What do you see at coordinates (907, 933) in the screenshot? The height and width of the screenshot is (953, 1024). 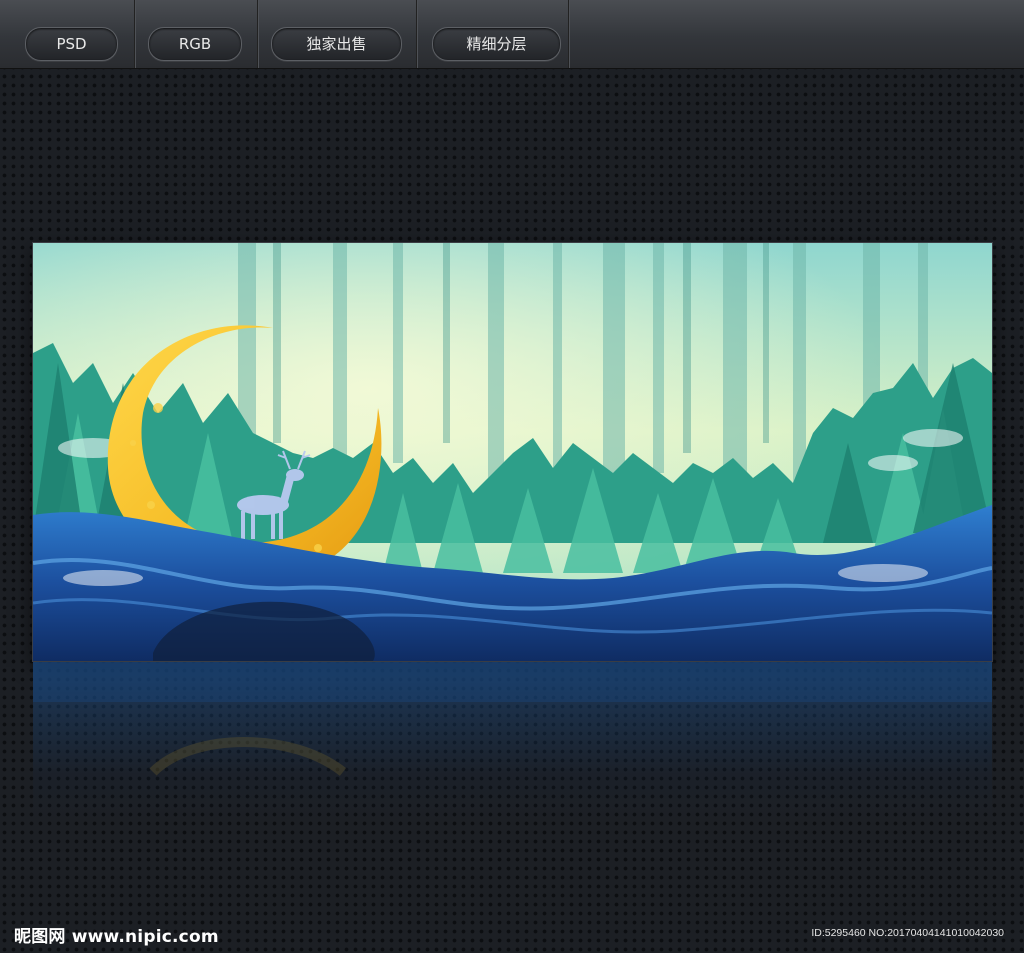 I see `image-id-text: ID:5295460 NO:20170404141010042030` at bounding box center [907, 933].